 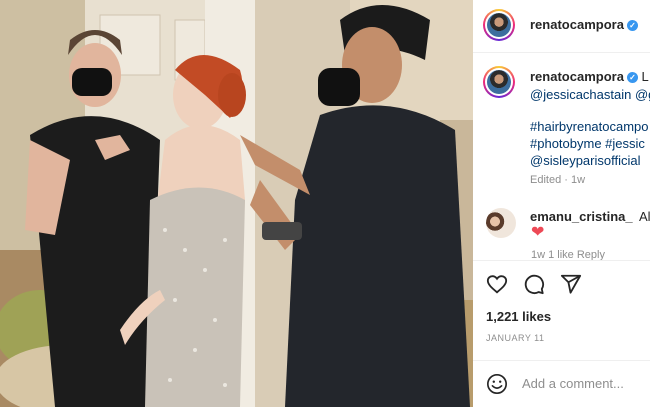 What do you see at coordinates (515, 338) in the screenshot?
I see `post-date: JANUARY 11` at bounding box center [515, 338].